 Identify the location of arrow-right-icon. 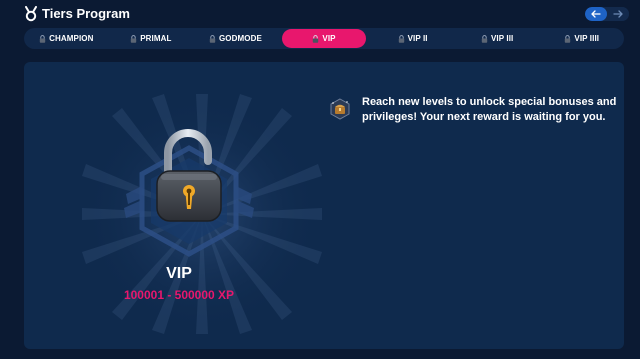
(618, 14).